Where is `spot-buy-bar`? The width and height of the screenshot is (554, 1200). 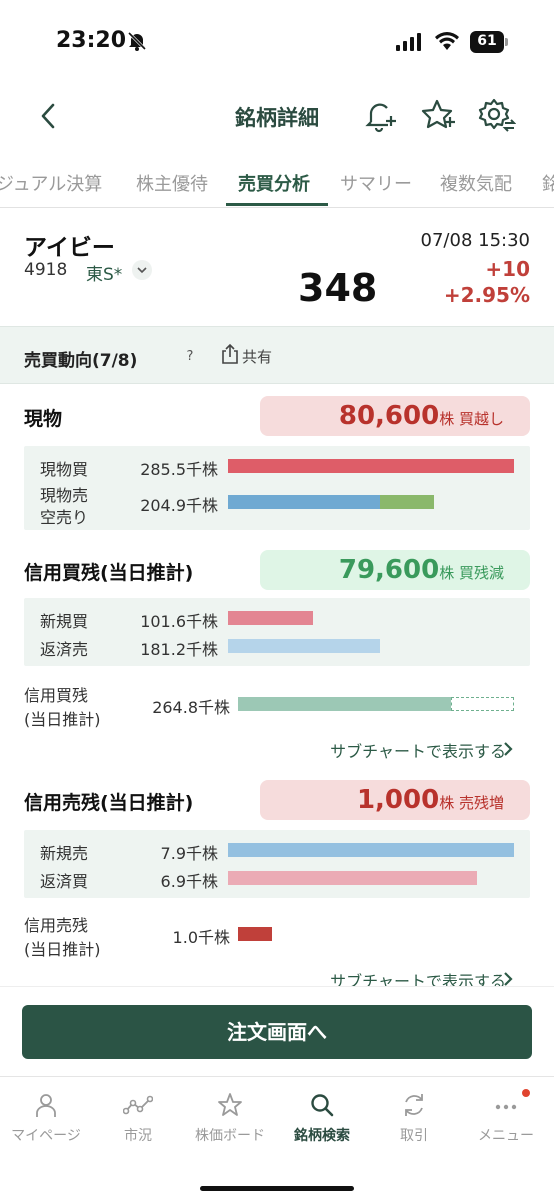 spot-buy-bar is located at coordinates (371, 466).